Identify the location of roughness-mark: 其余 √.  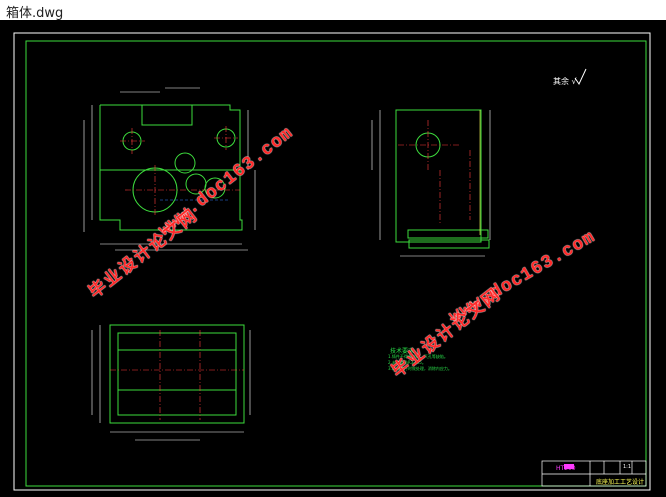
(565, 81).